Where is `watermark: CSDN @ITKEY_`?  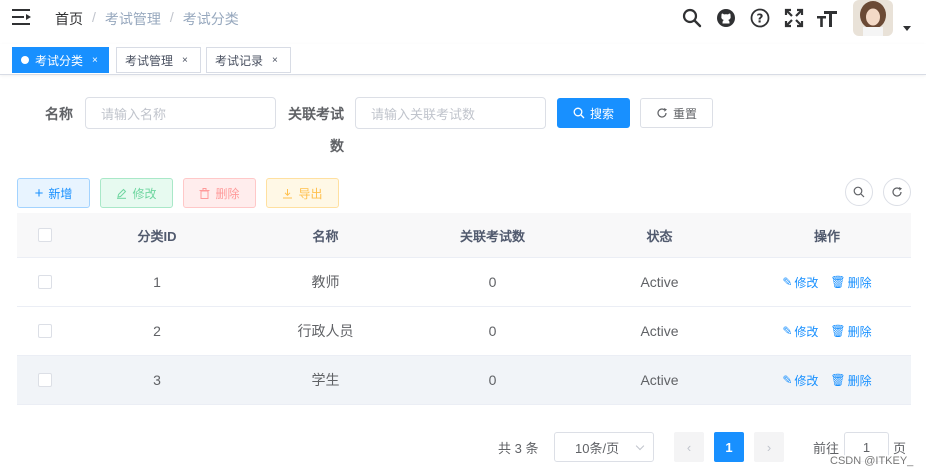 watermark: CSDN @ITKEY_ is located at coordinates (872, 461).